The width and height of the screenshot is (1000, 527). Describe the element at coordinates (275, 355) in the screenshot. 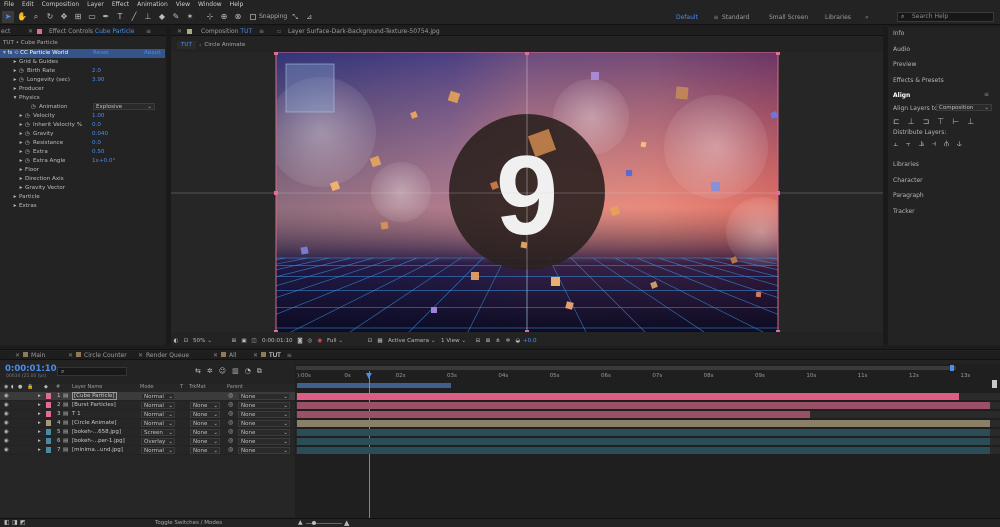

I see `timeline-tab-tut: ✕ TUT ≡` at that location.